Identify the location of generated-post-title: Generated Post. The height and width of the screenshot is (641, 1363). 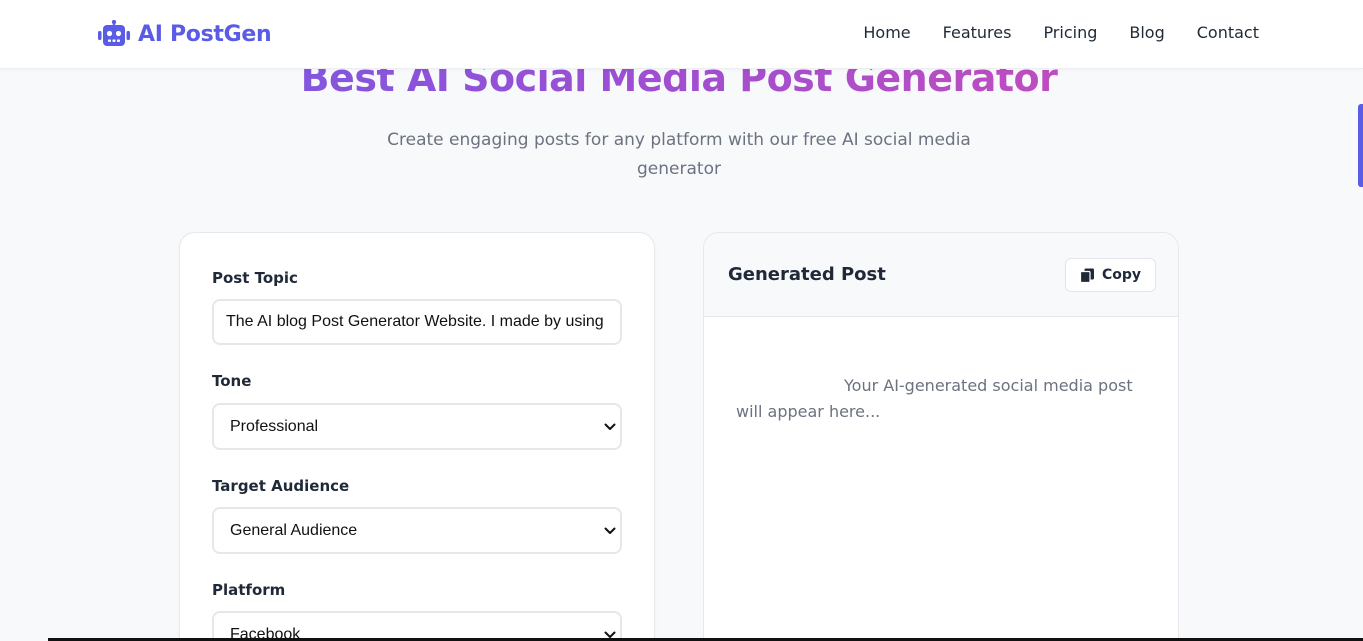
(807, 274).